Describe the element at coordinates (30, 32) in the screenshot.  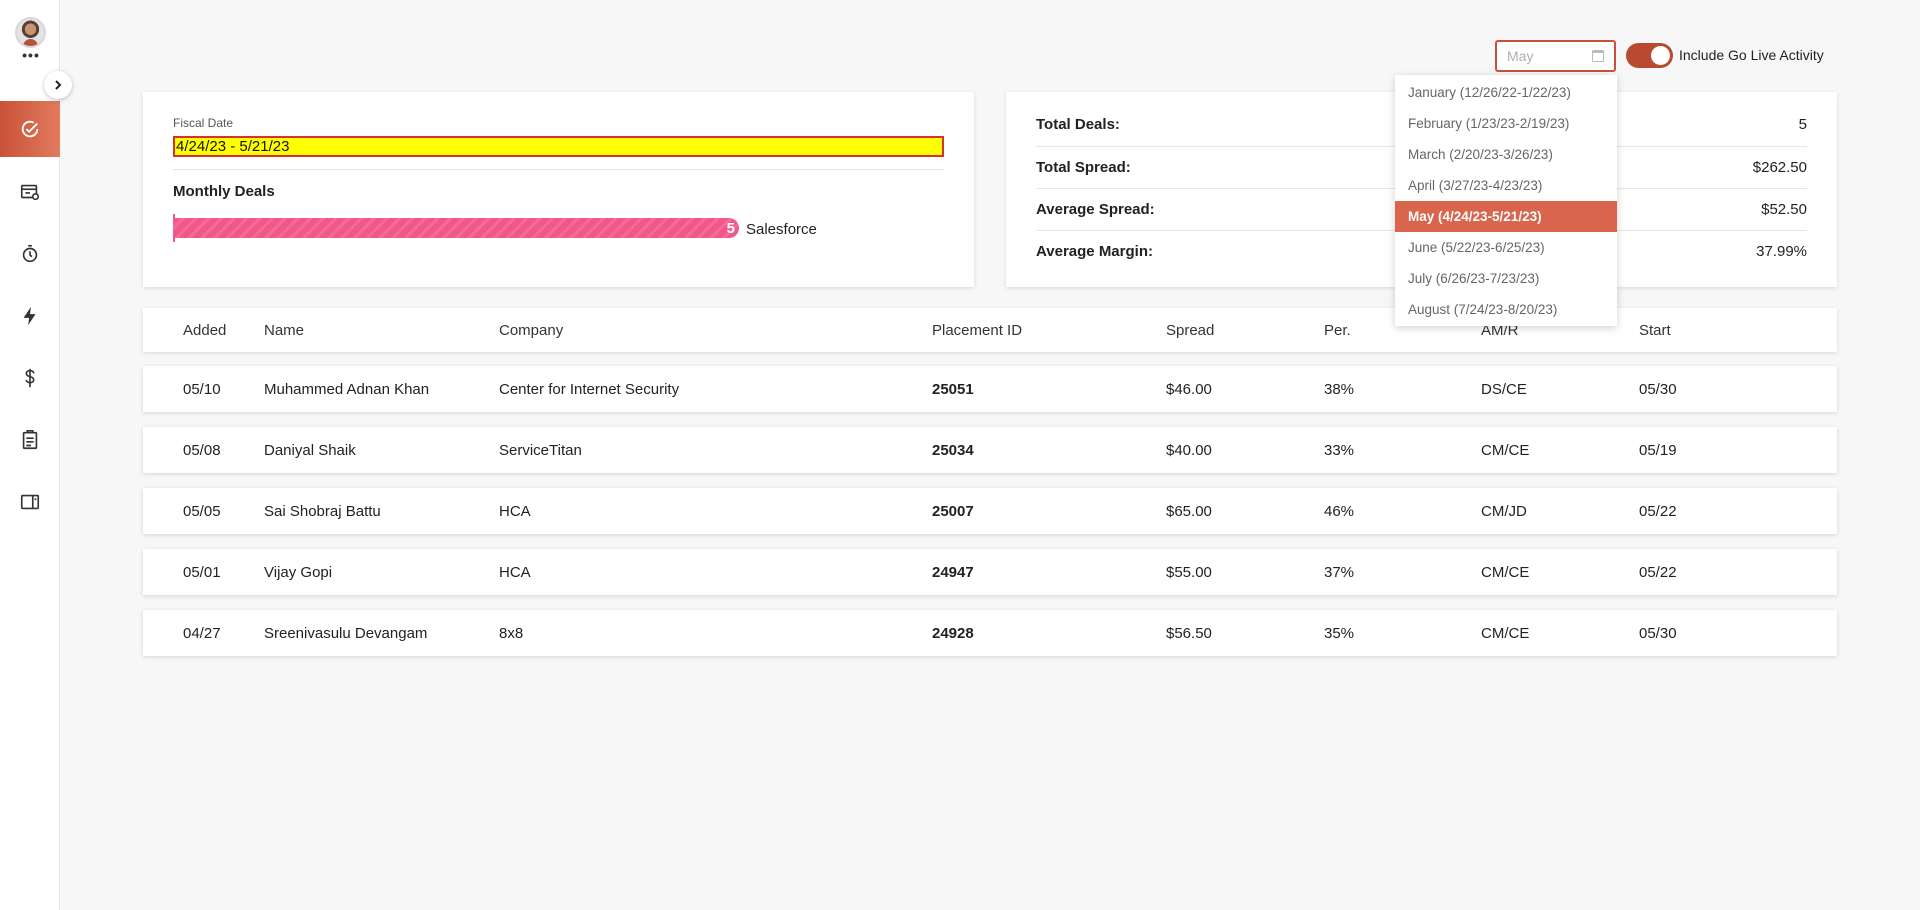
I see `avatar` at that location.